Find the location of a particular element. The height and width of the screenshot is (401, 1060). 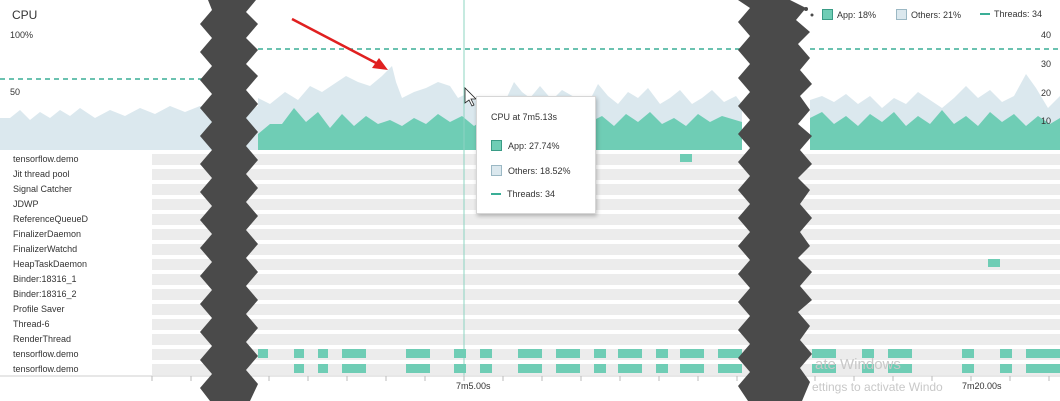

thread-label: Jit thread pool is located at coordinates (41, 174).